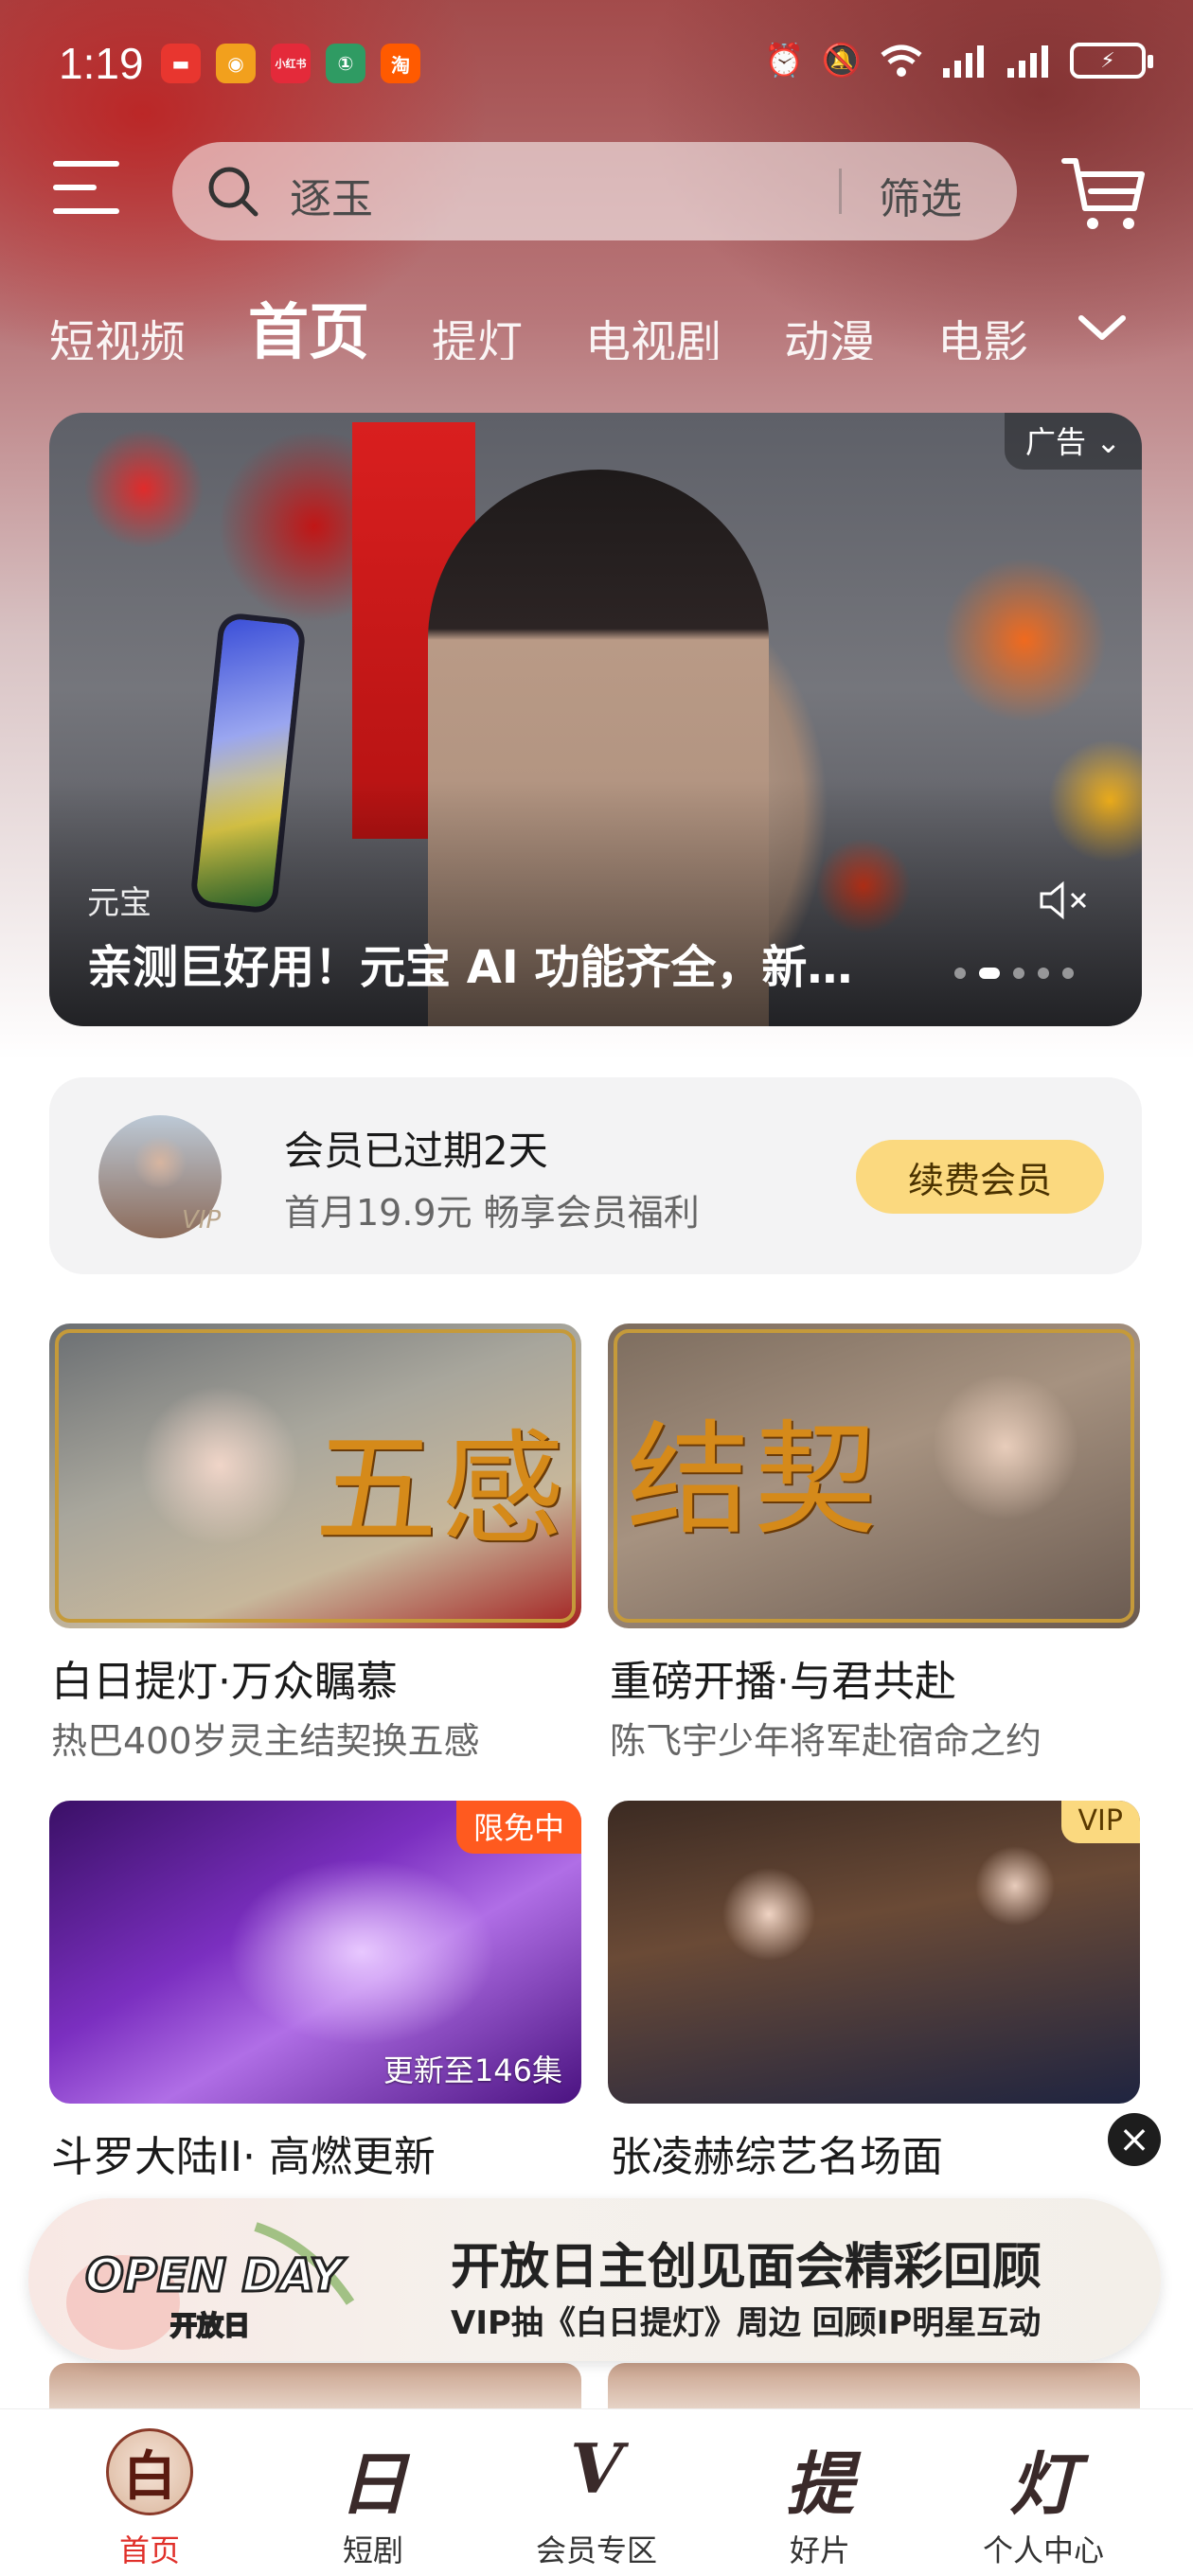  What do you see at coordinates (265, 1741) in the screenshot?
I see `card-subtitle: 热巴400岁灵主结契换五感` at bounding box center [265, 1741].